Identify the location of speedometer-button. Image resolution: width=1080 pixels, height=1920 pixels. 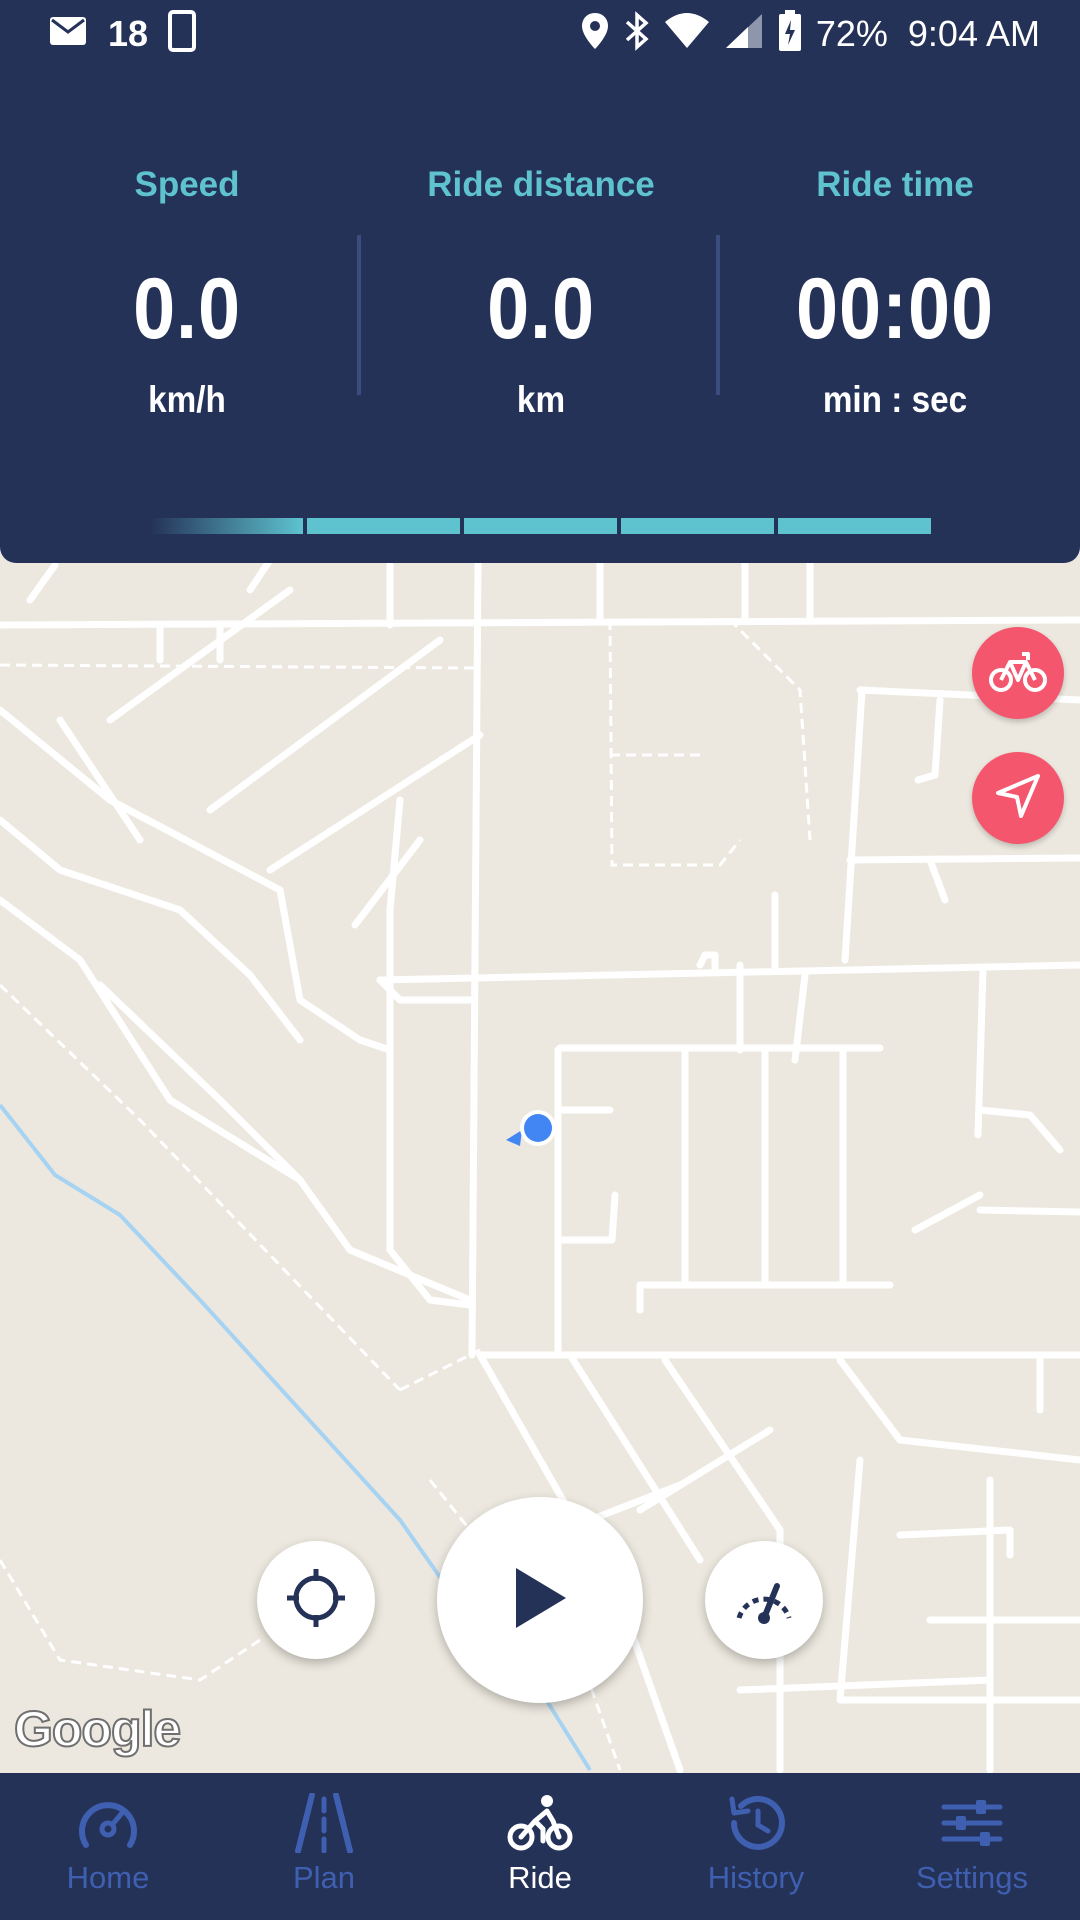
(764, 1600).